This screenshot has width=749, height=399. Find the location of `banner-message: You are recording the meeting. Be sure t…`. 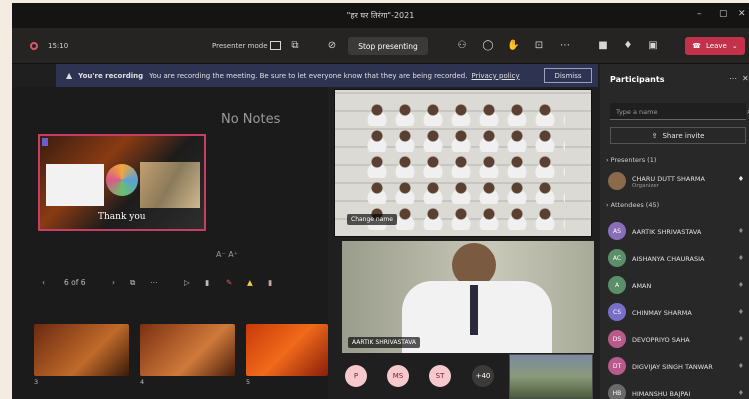

banner-message: You are recording the meeting. Be sure t… is located at coordinates (308, 75).